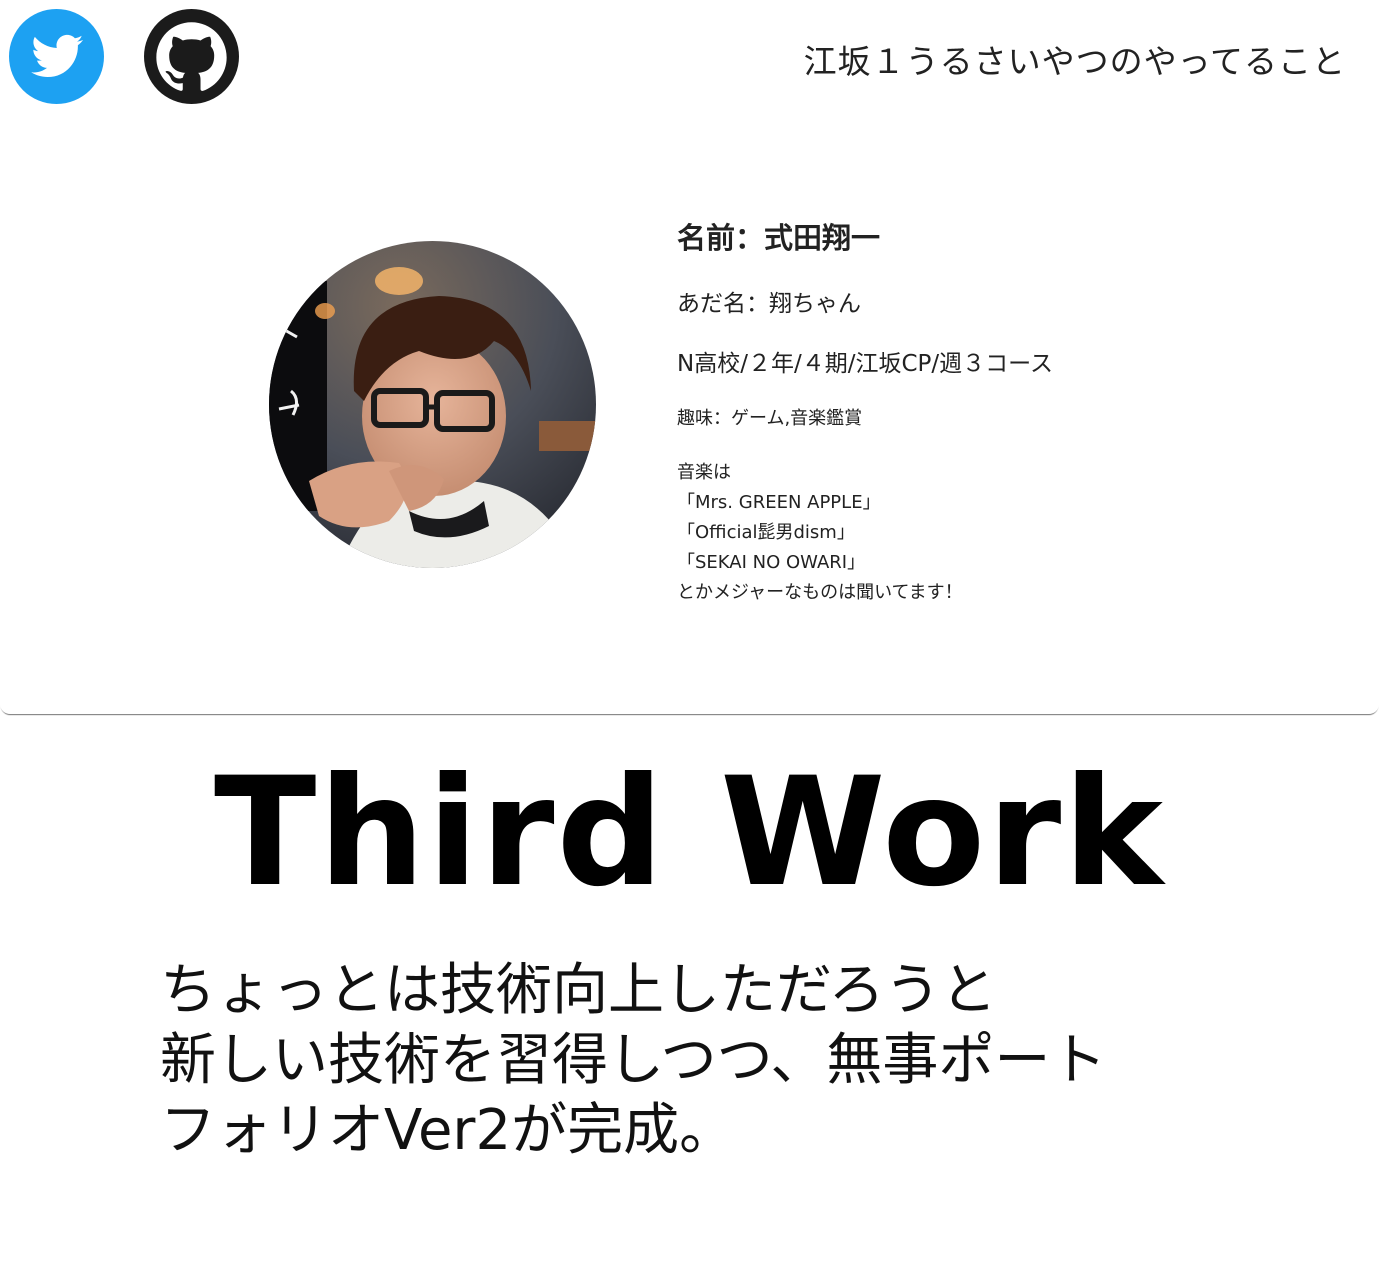 This screenshot has width=1379, height=1270. I want to click on twitter-icon, so click(56, 56).